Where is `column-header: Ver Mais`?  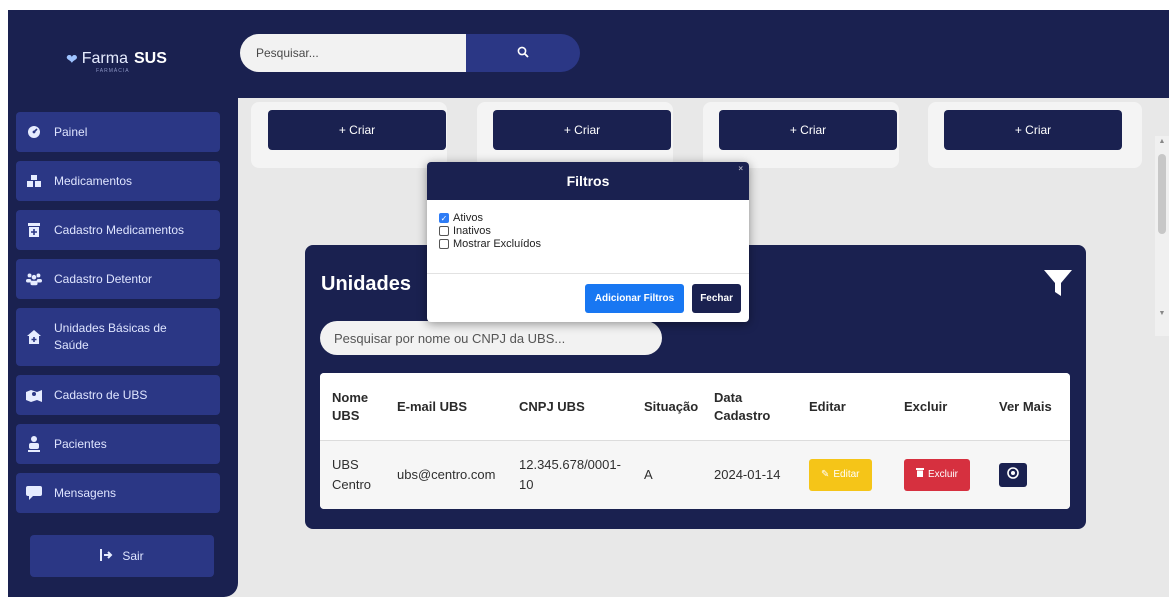
column-header: Ver Mais is located at coordinates (1028, 407).